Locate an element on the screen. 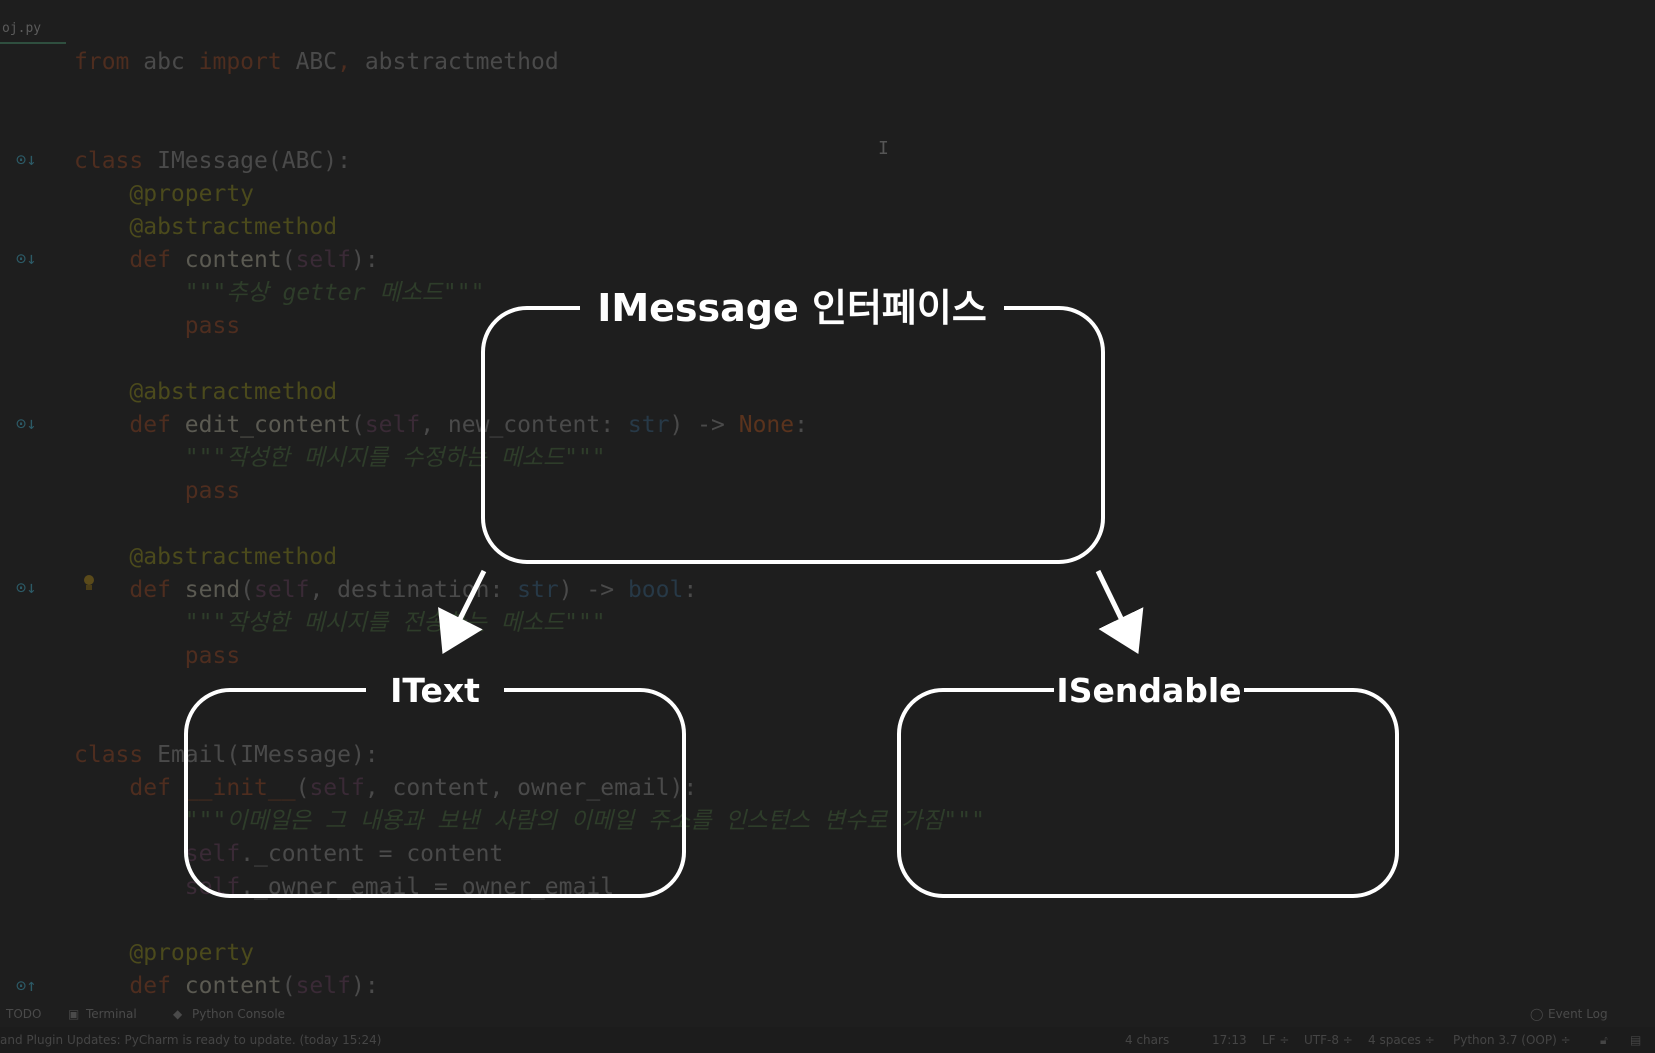 The height and width of the screenshot is (1053, 1655). arrow-to-itext is located at coordinates (462, 611).